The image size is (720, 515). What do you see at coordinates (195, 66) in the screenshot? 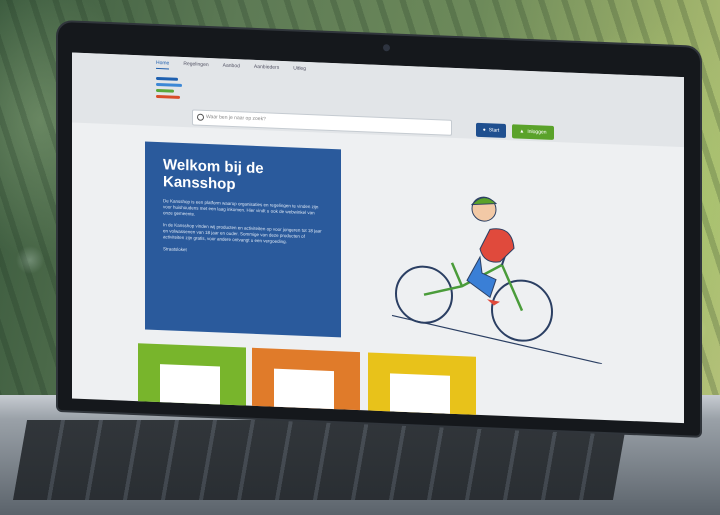
I see `nav-regelingen: Regelingen` at bounding box center [195, 66].